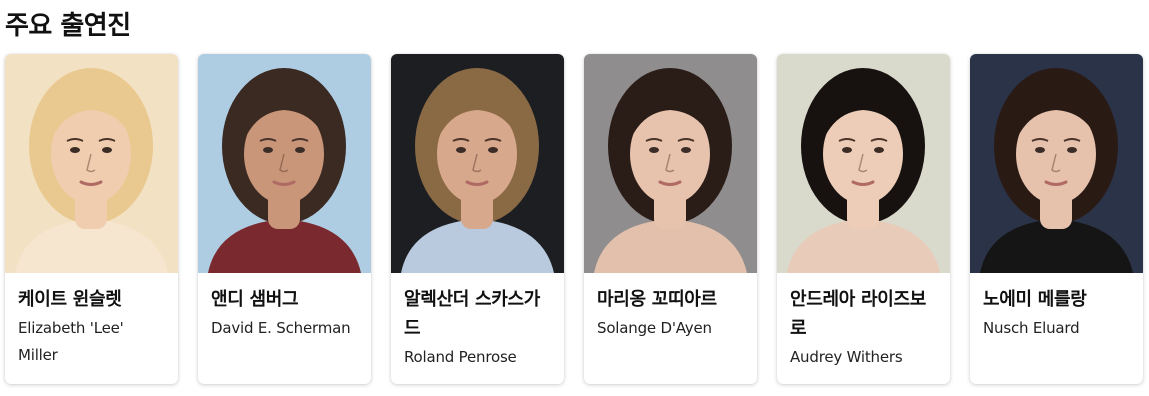  Describe the element at coordinates (255, 299) in the screenshot. I see `actor-name: 앤디 샘버그` at that location.